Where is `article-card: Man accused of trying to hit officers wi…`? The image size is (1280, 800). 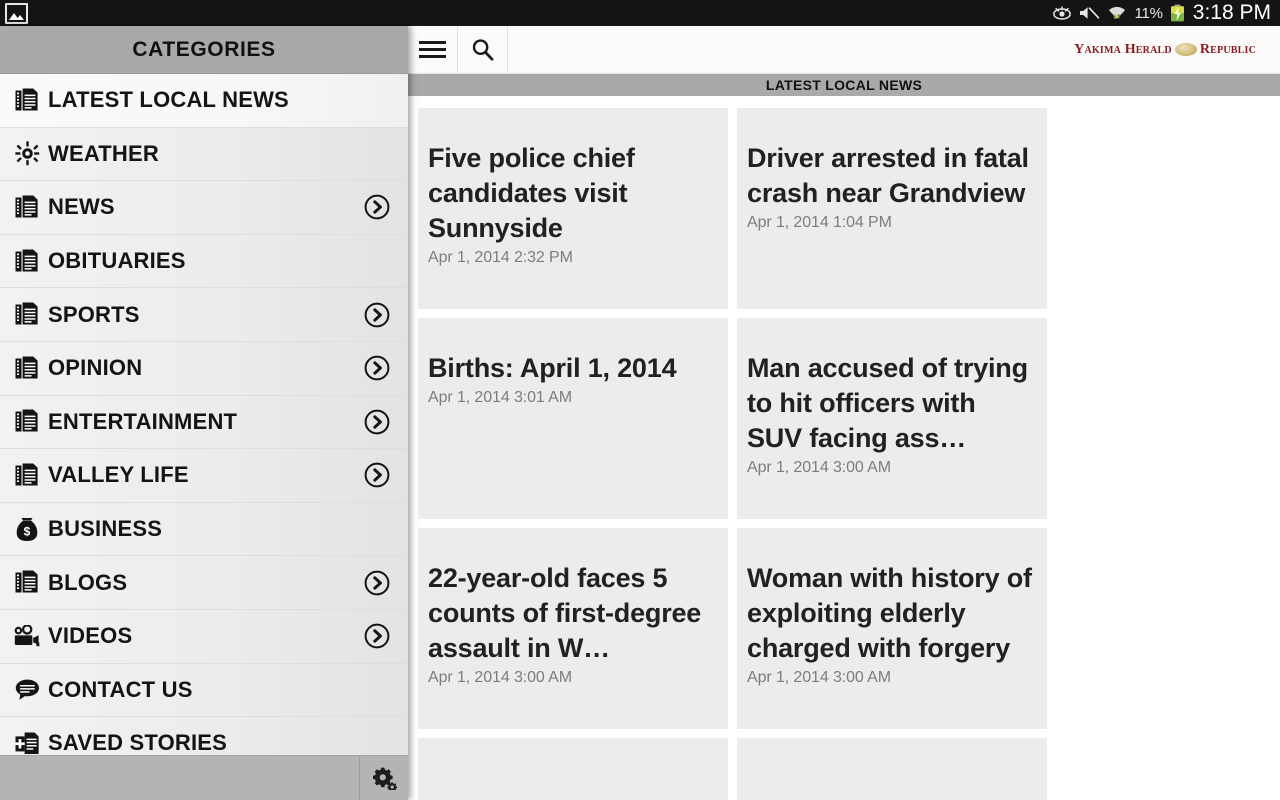
article-card: Man accused of trying to hit officers wi… is located at coordinates (892, 418).